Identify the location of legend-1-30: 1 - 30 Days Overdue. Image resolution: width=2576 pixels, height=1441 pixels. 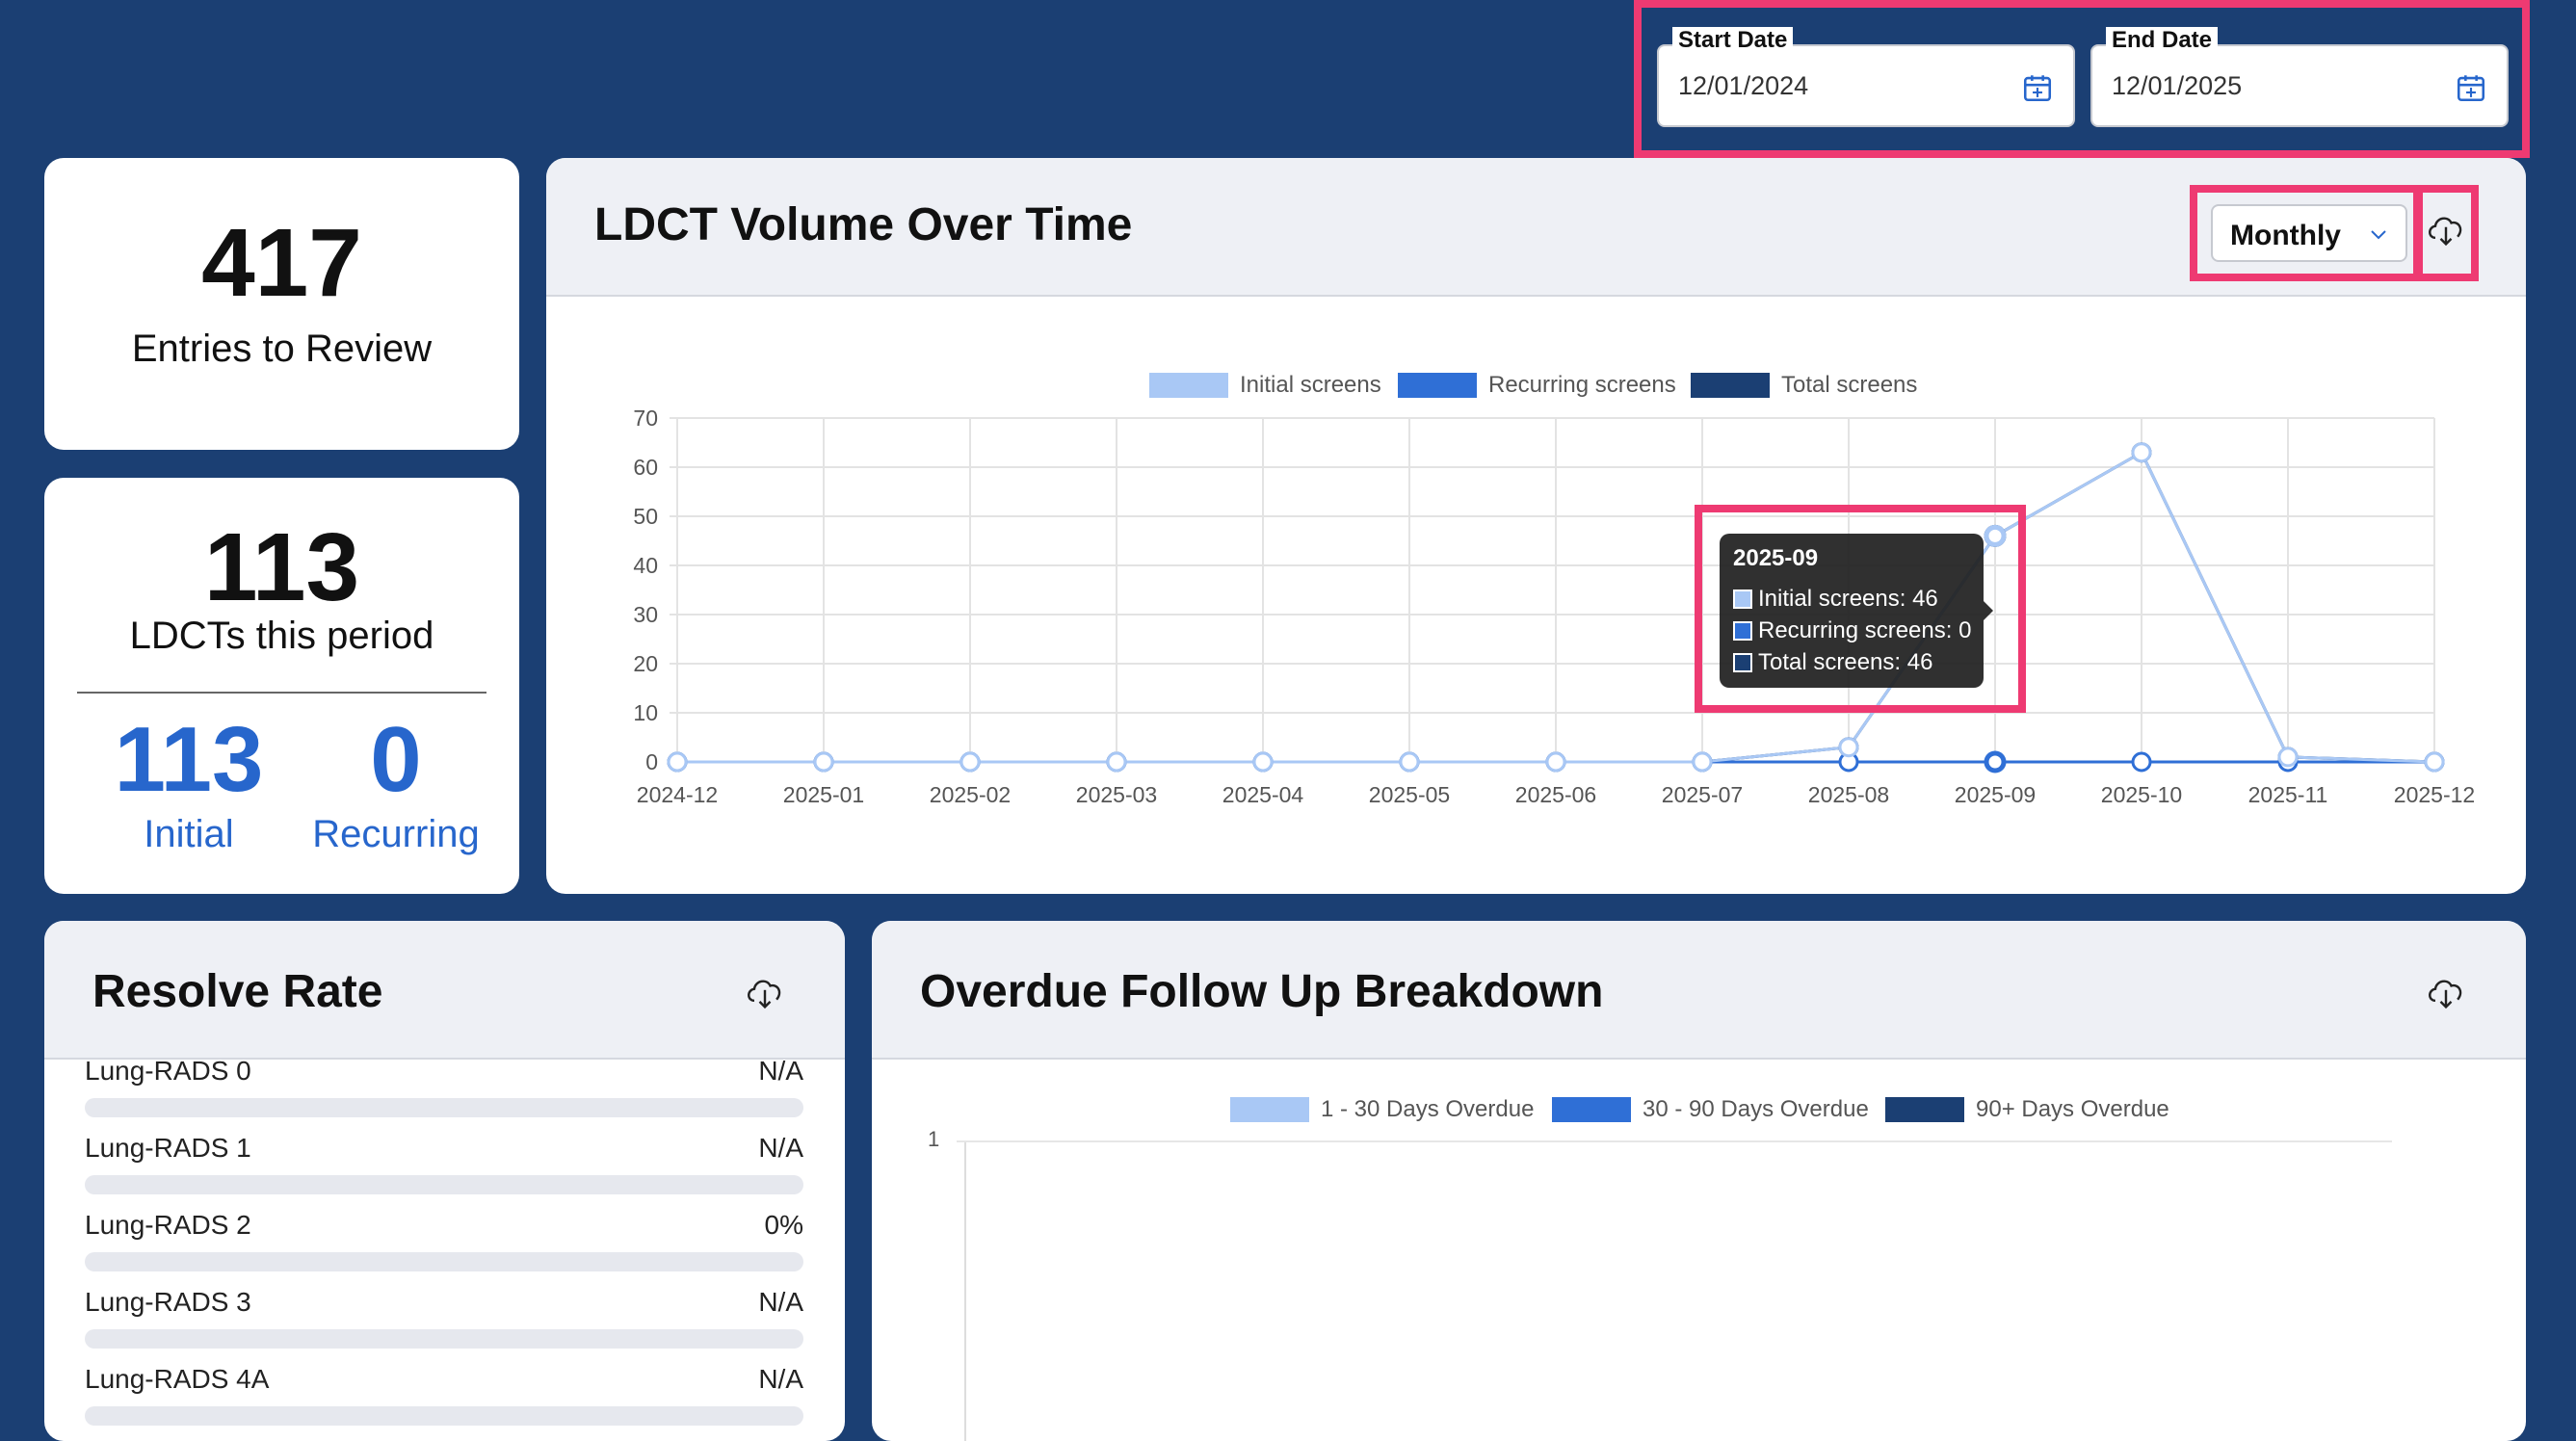
(1382, 1109).